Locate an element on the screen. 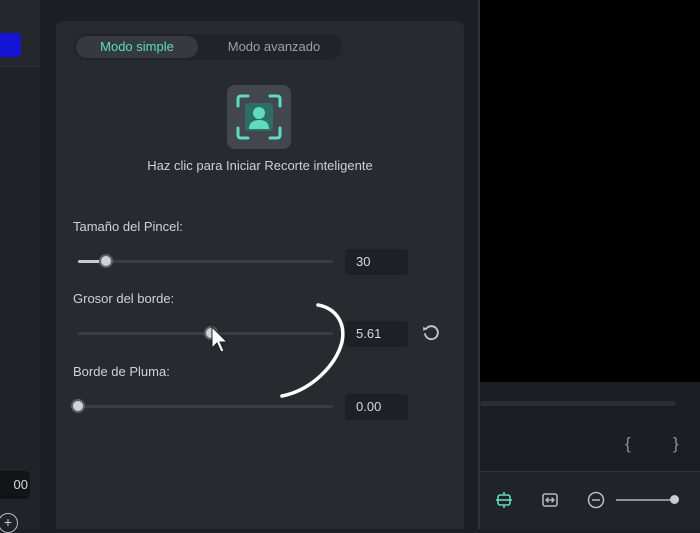 The height and width of the screenshot is (533, 700). border-thickness-value: 5.61 is located at coordinates (376, 334).